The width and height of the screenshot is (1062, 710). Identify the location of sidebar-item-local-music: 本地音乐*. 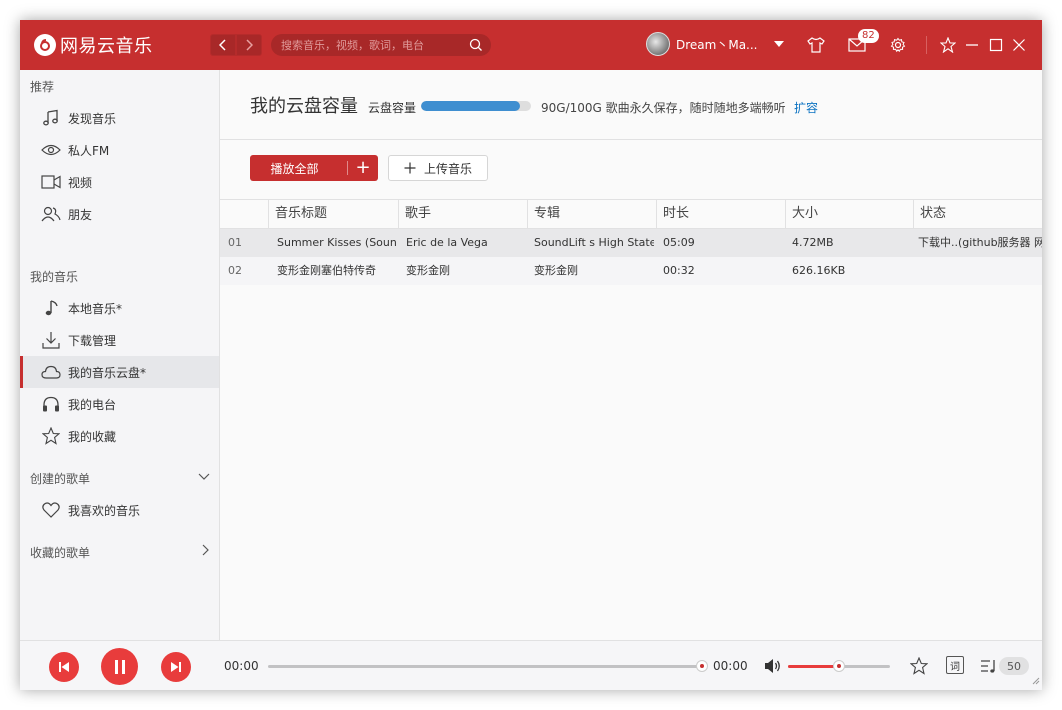
(119, 308).